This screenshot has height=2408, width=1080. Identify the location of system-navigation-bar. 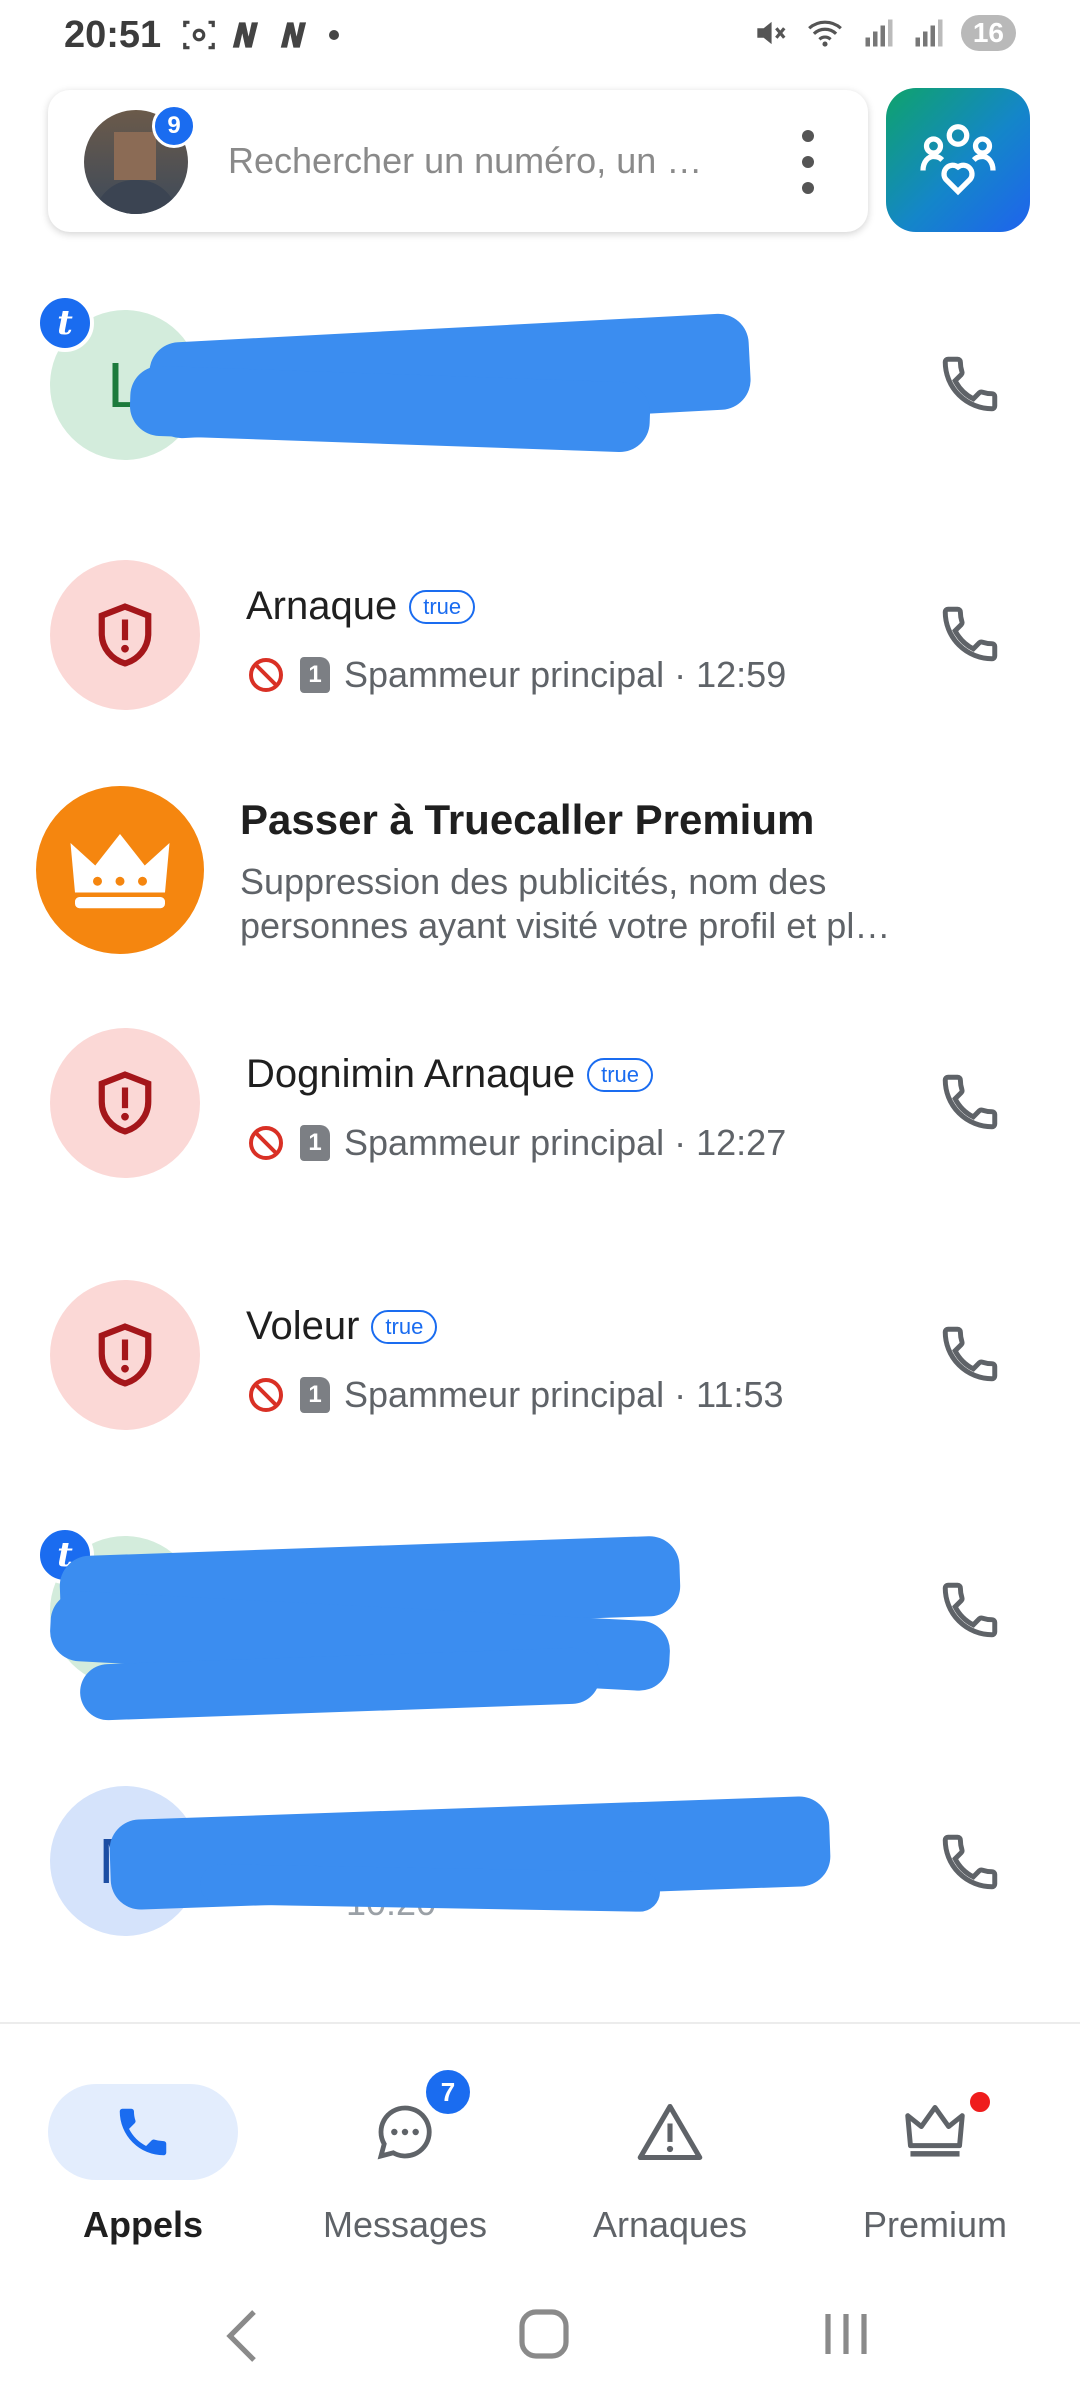
(540, 2339).